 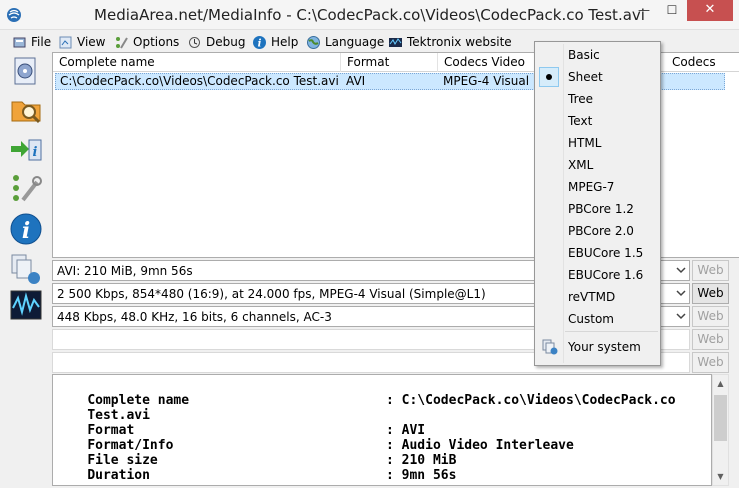 I want to click on detail-line: Format: AVI, so click(x=240, y=423).